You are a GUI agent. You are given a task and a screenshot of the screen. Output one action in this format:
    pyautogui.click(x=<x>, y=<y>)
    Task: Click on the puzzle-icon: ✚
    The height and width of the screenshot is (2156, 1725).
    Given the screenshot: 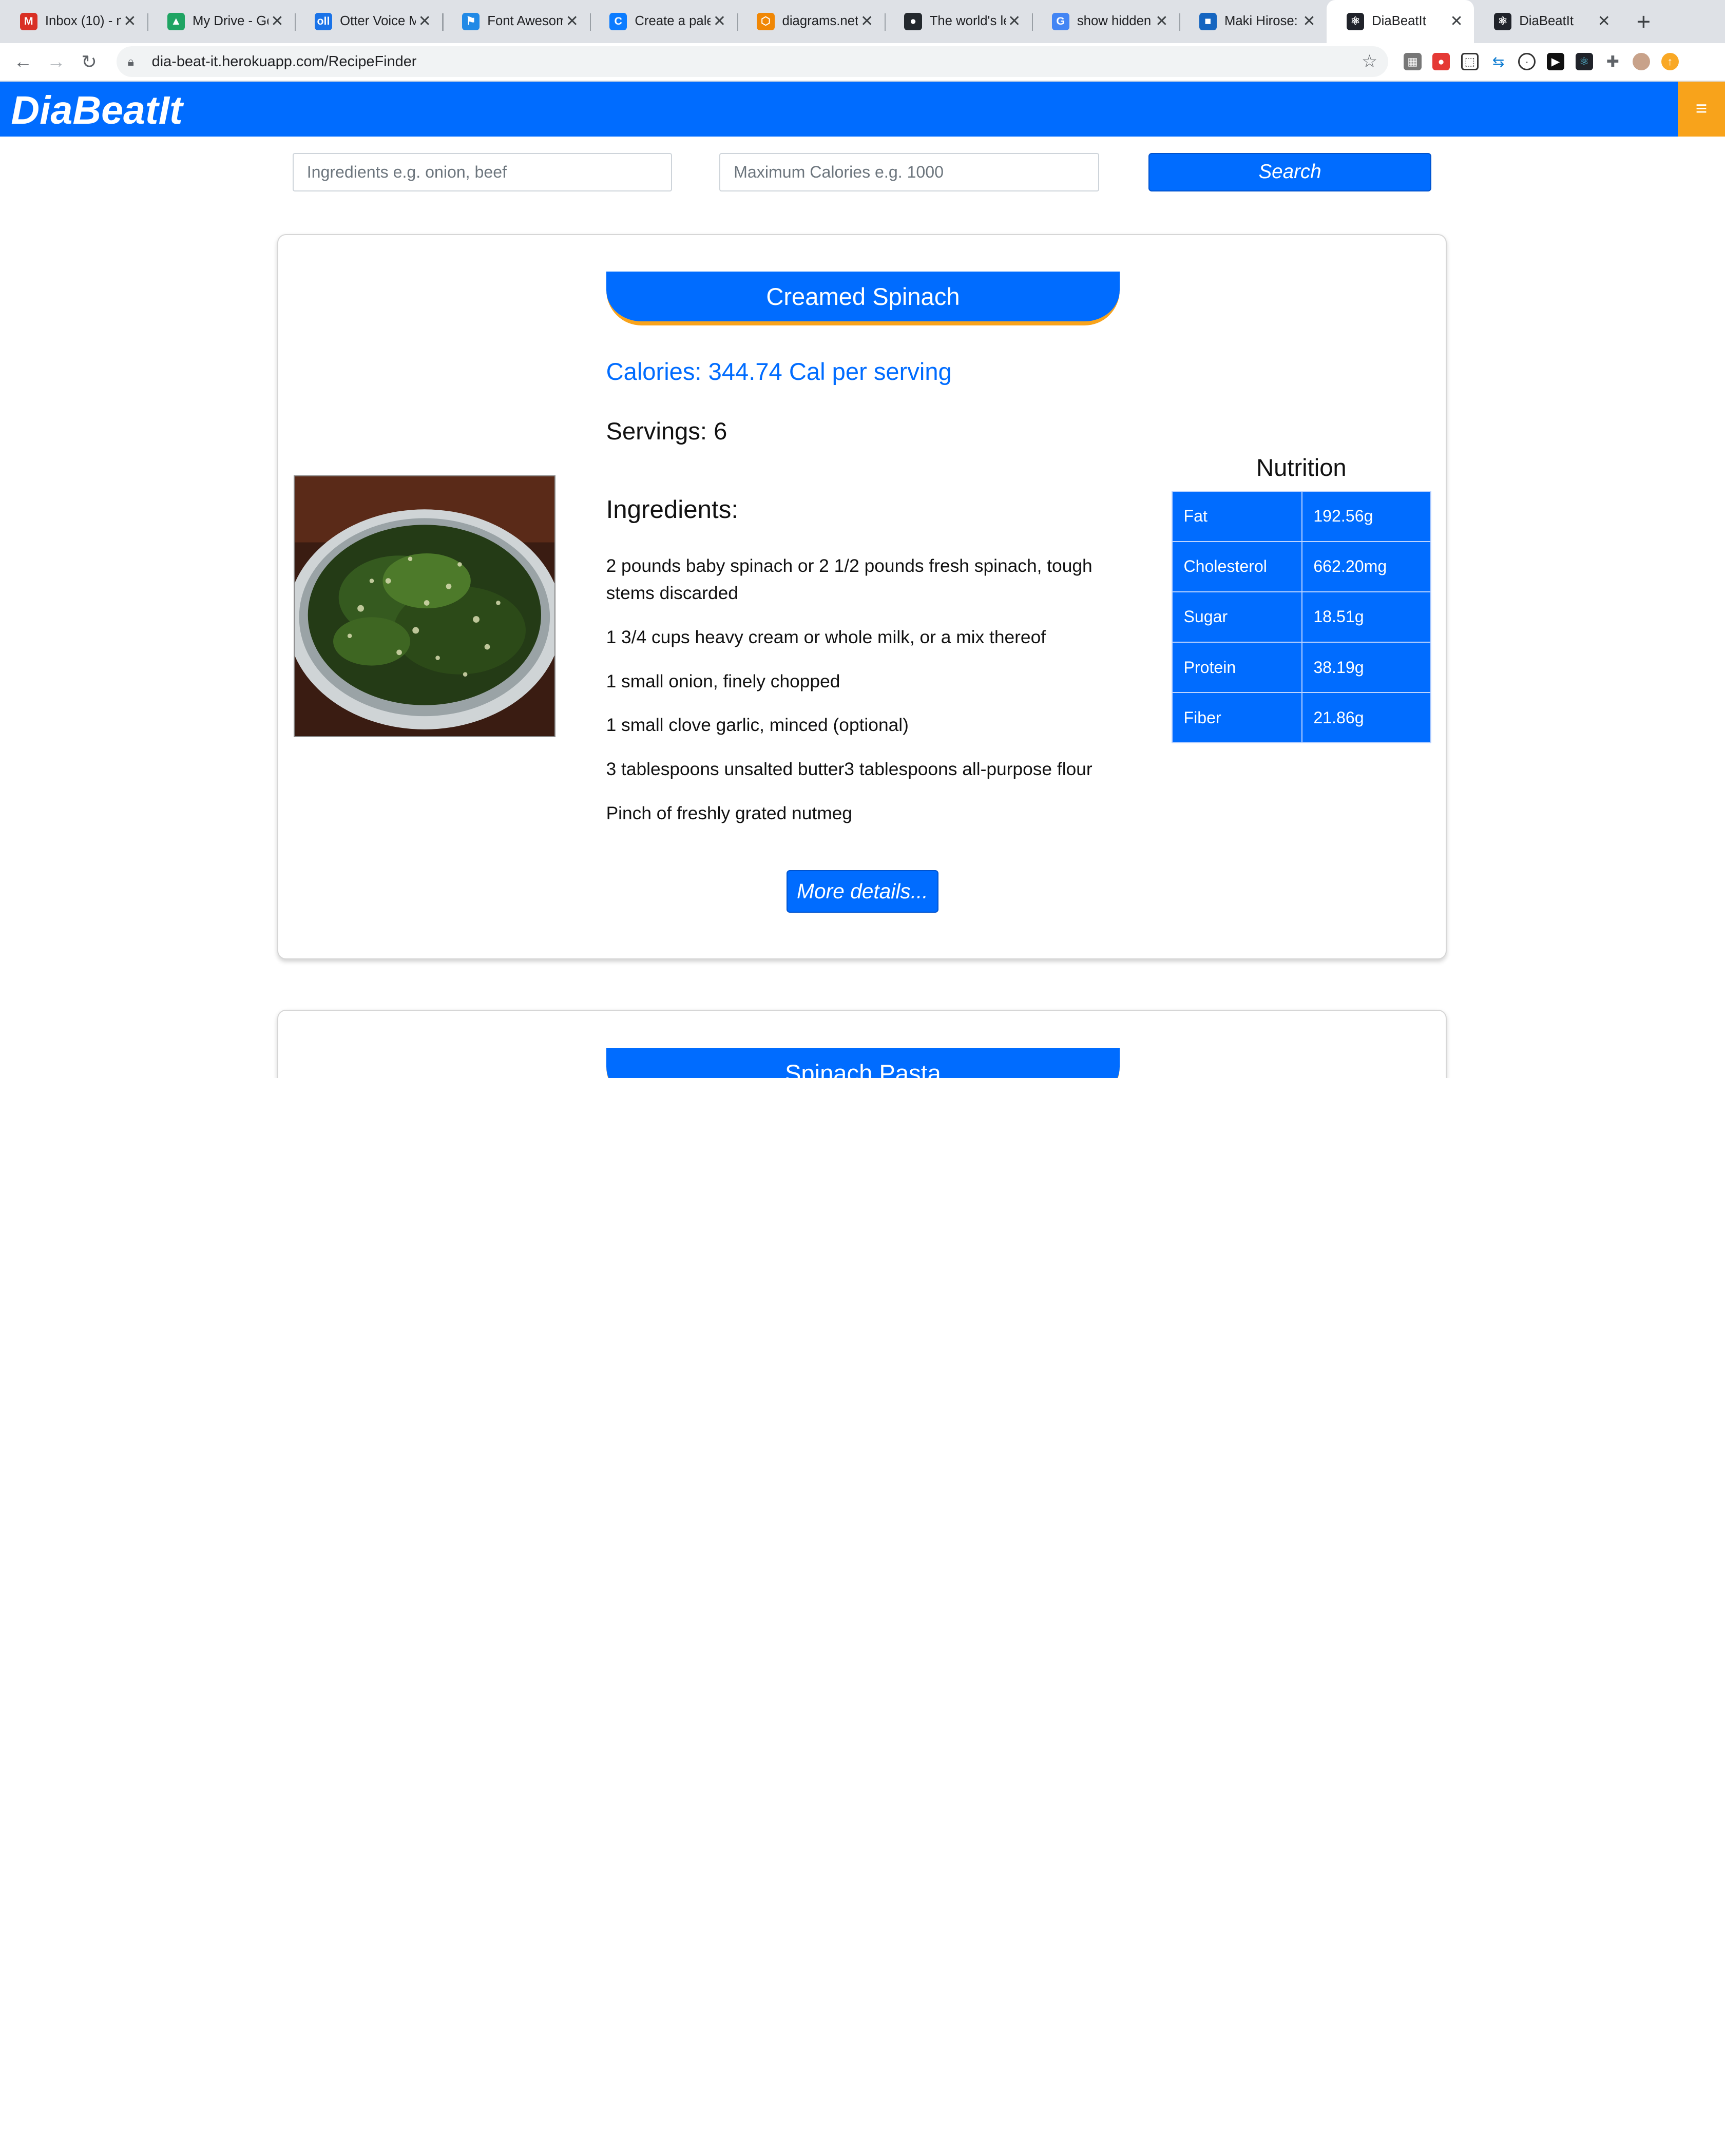 What is the action you would take?
    pyautogui.click(x=1613, y=61)
    